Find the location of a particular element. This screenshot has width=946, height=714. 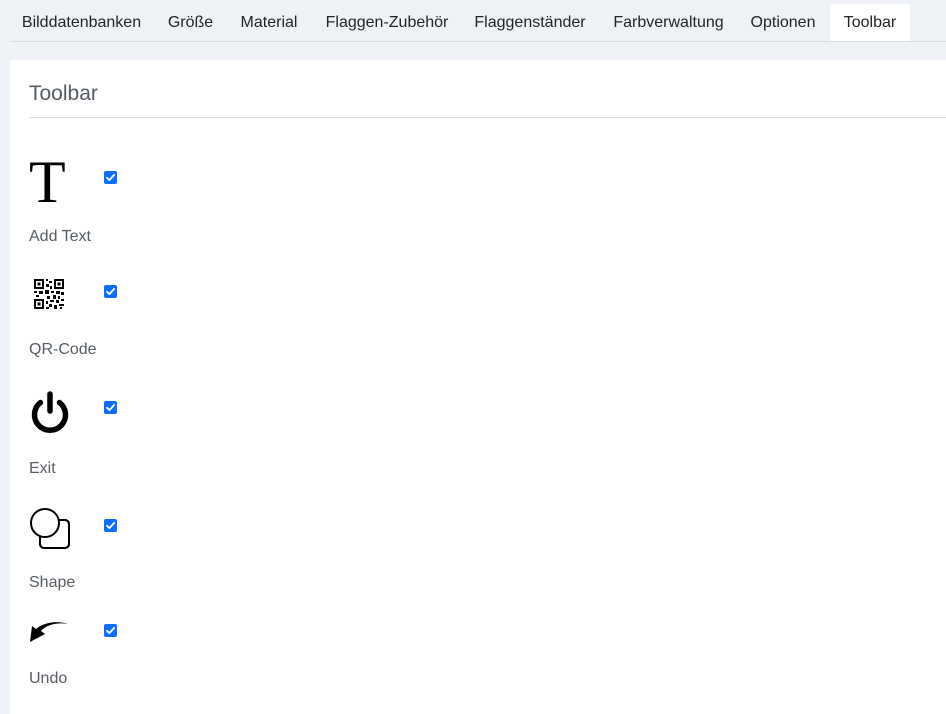

undo-label: Undo is located at coordinates (48, 678).